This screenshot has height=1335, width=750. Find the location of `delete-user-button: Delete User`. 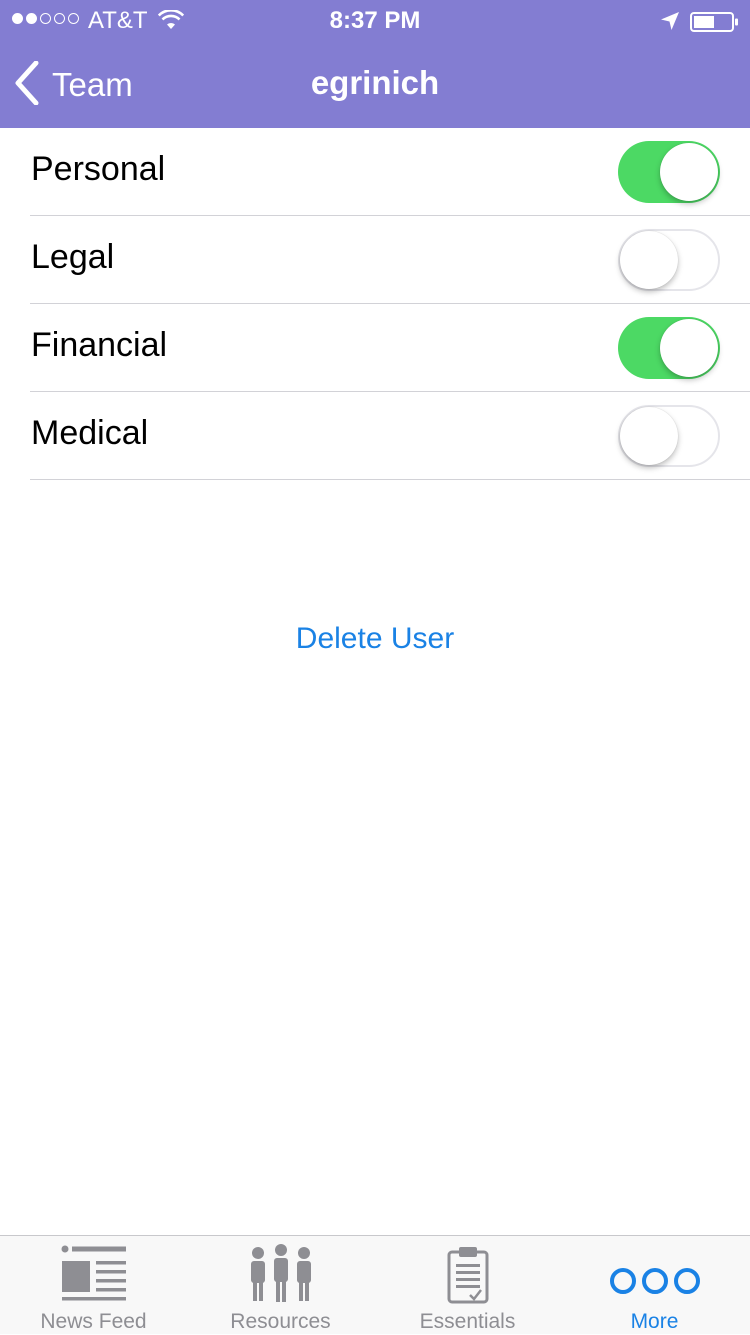

delete-user-button: Delete User is located at coordinates (375, 639).